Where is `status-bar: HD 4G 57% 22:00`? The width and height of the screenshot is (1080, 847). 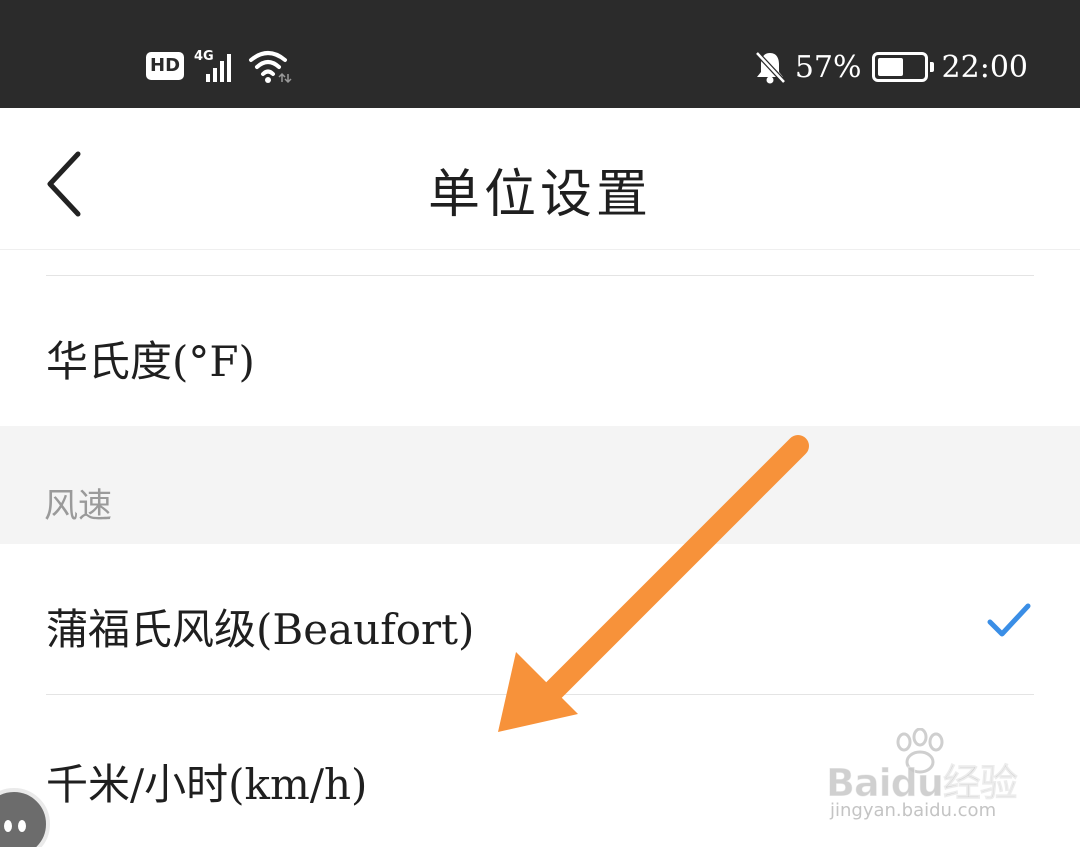
status-bar: HD 4G 57% 22:00 is located at coordinates (540, 54).